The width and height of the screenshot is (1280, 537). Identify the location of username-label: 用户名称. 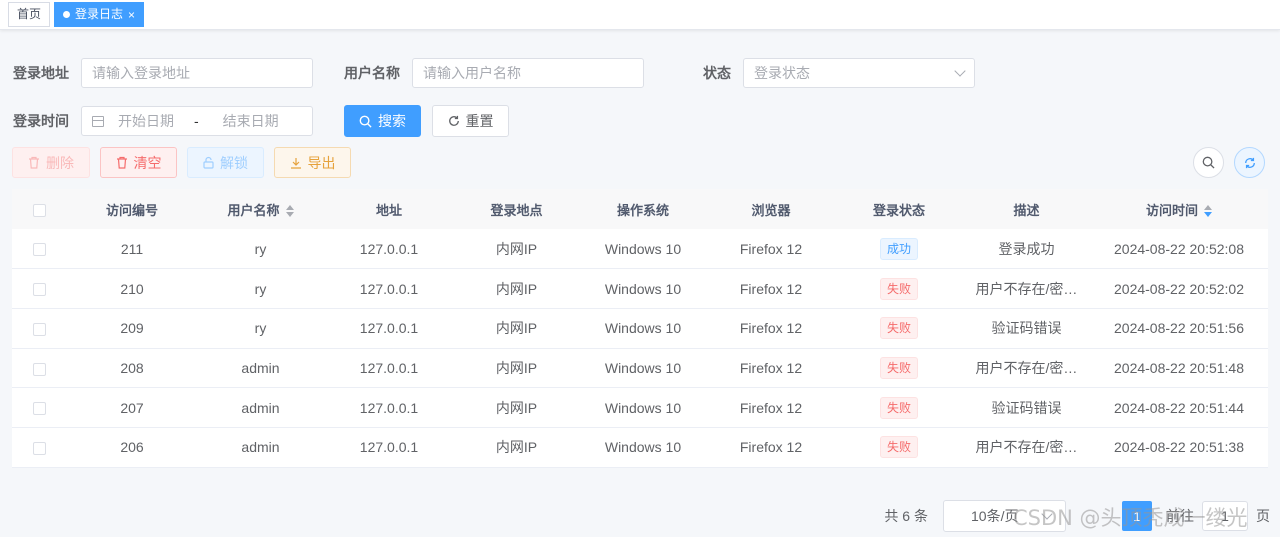
(372, 73).